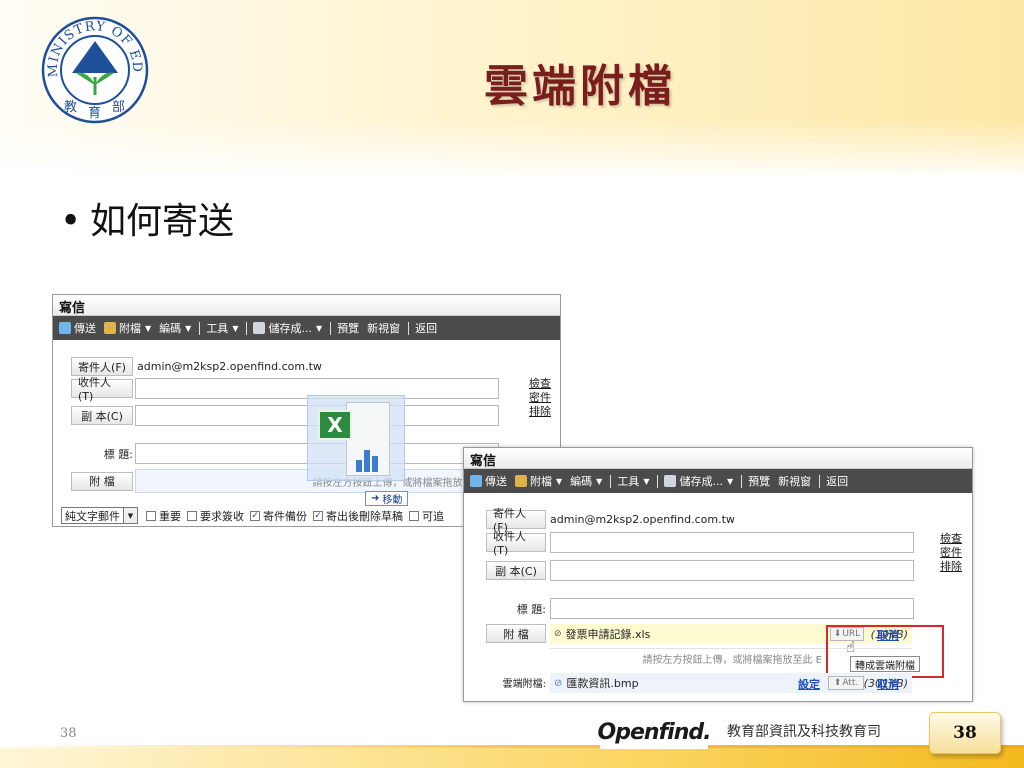 This screenshot has height=768, width=1024. I want to click on cloud-file-icon: ⊘, so click(558, 683).